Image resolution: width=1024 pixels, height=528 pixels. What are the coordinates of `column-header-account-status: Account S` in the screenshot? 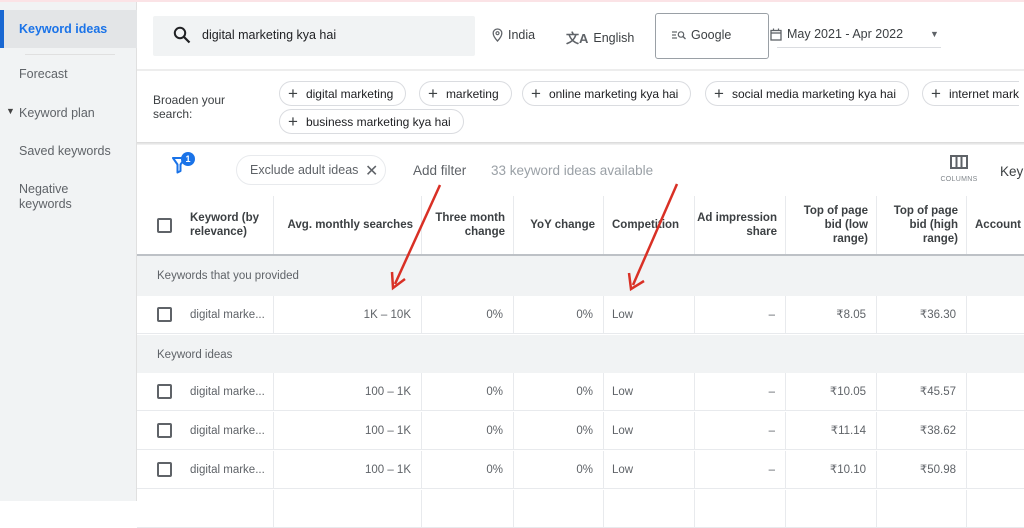 It's located at (995, 225).